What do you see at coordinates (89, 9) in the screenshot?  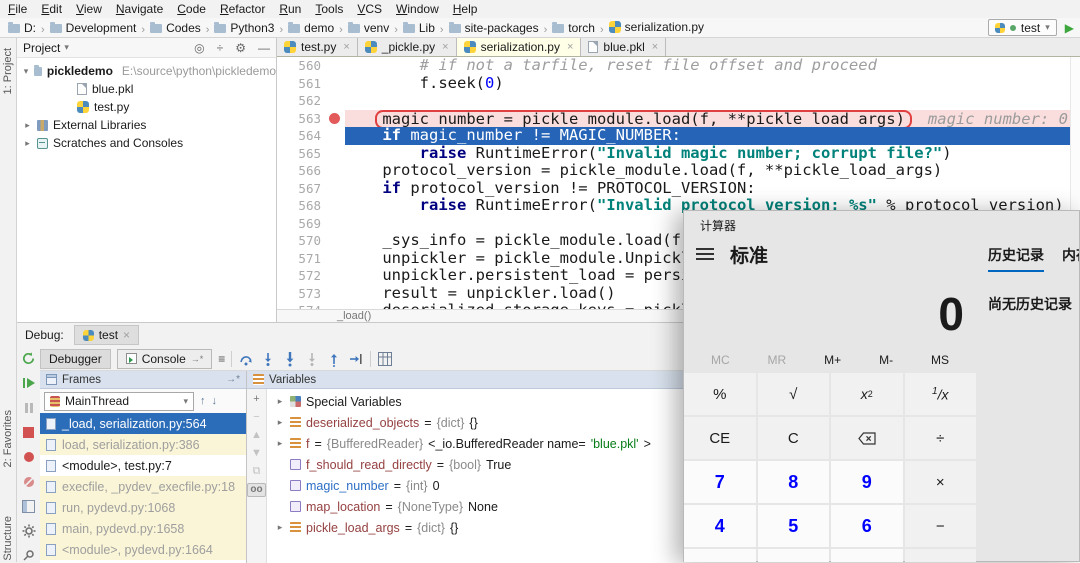 I see `menu-view: View` at bounding box center [89, 9].